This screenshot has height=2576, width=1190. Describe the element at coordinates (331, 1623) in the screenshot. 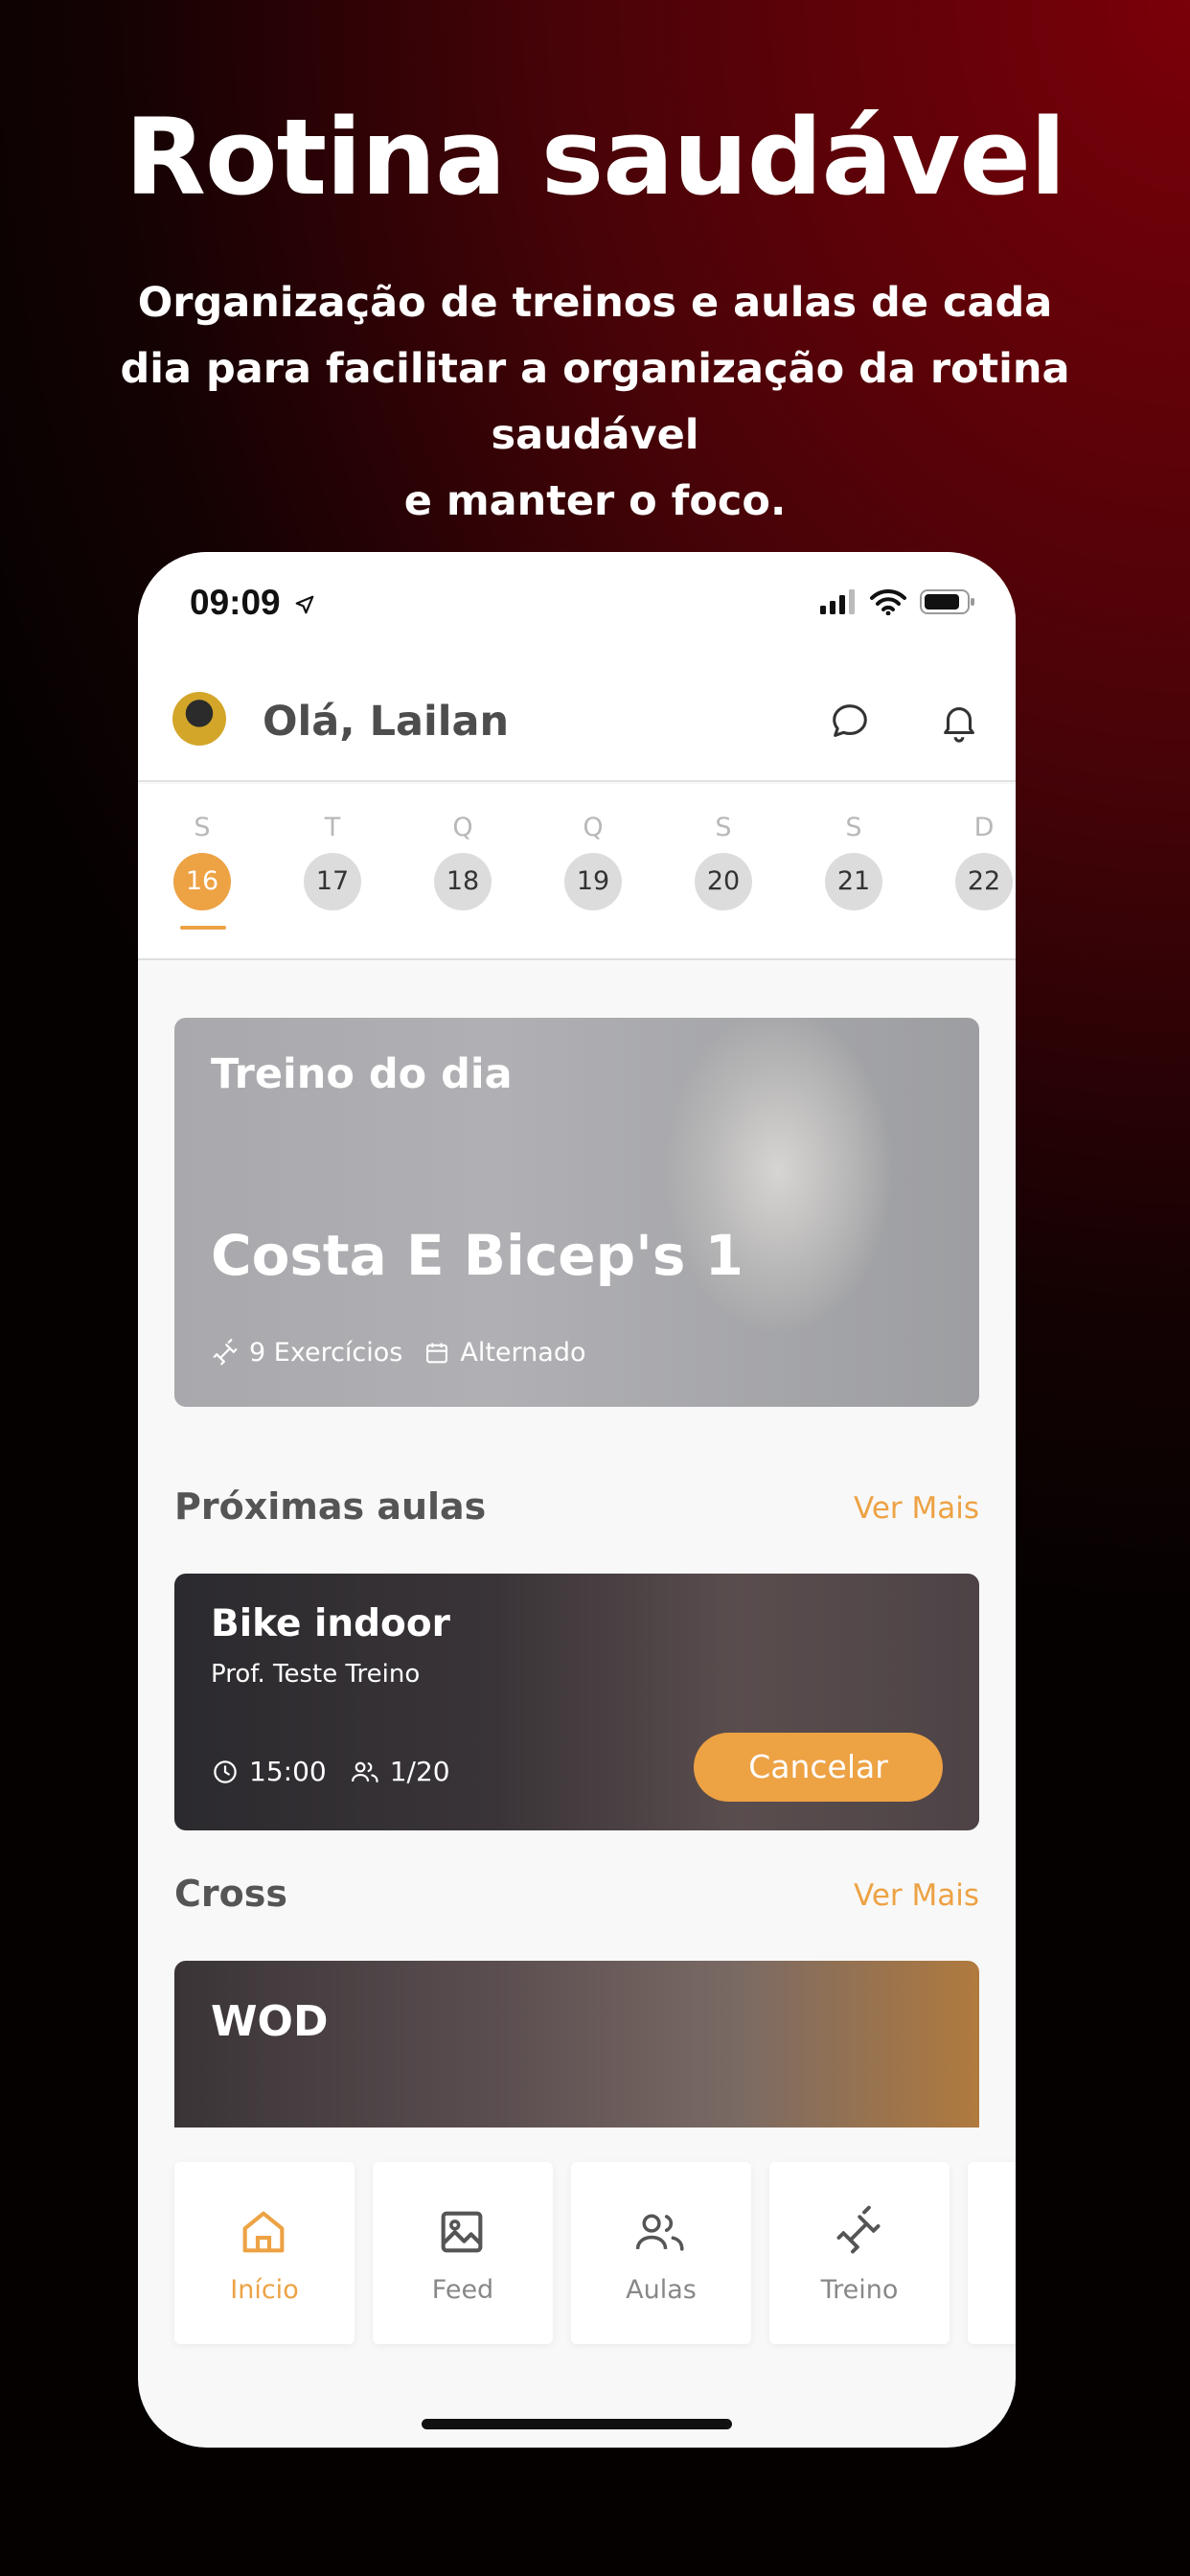

I see `aula-title: Bike indoor` at that location.